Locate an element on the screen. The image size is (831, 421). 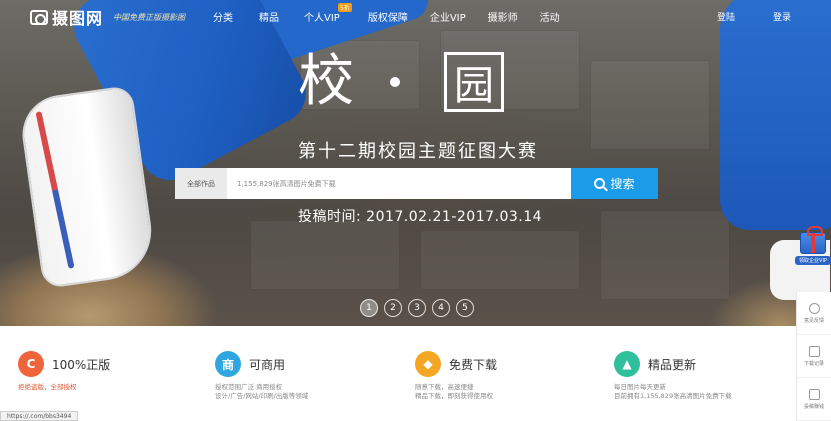
feature-title: 可商用 is located at coordinates (267, 364).